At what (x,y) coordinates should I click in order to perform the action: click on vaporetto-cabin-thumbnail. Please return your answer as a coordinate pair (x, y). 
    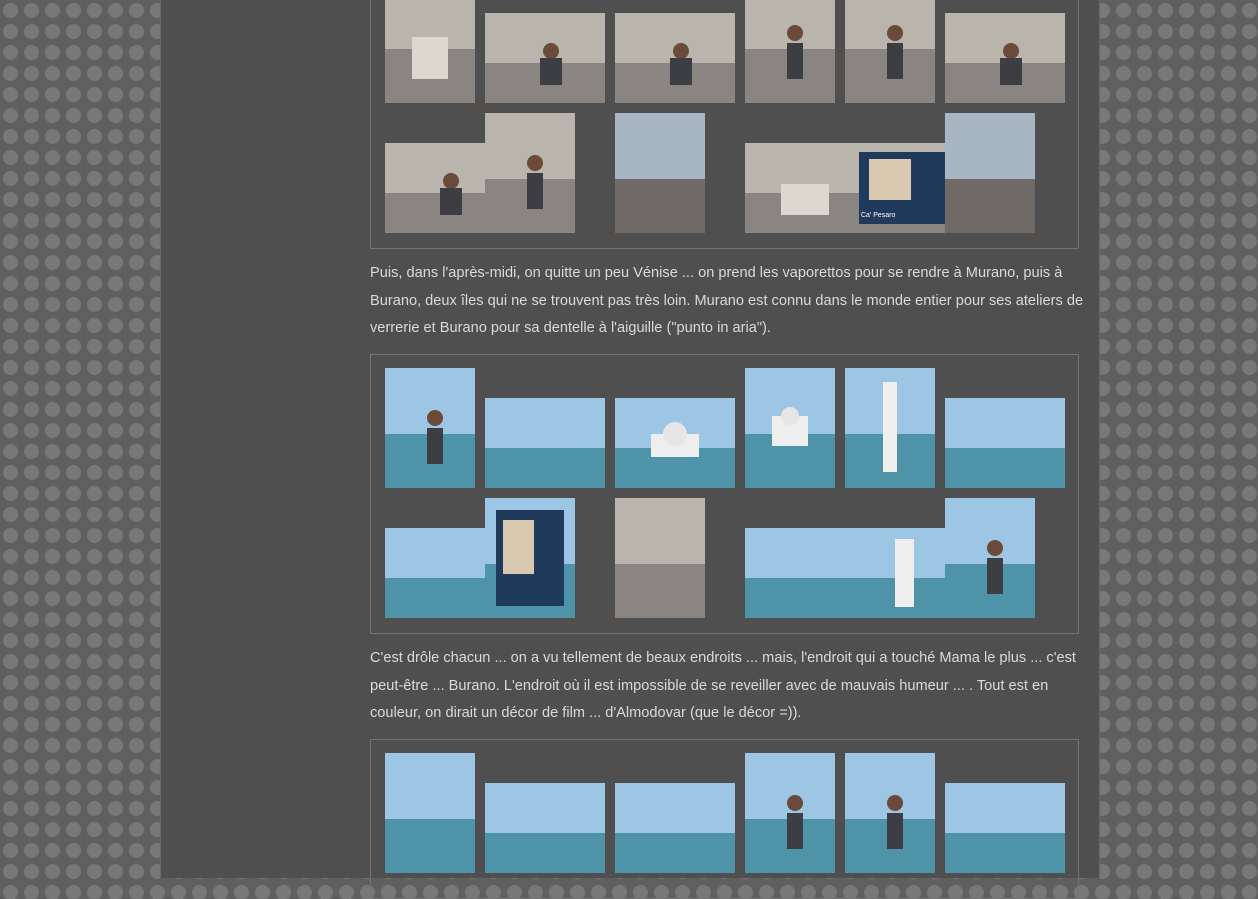
    Looking at the image, I should click on (430, 813).